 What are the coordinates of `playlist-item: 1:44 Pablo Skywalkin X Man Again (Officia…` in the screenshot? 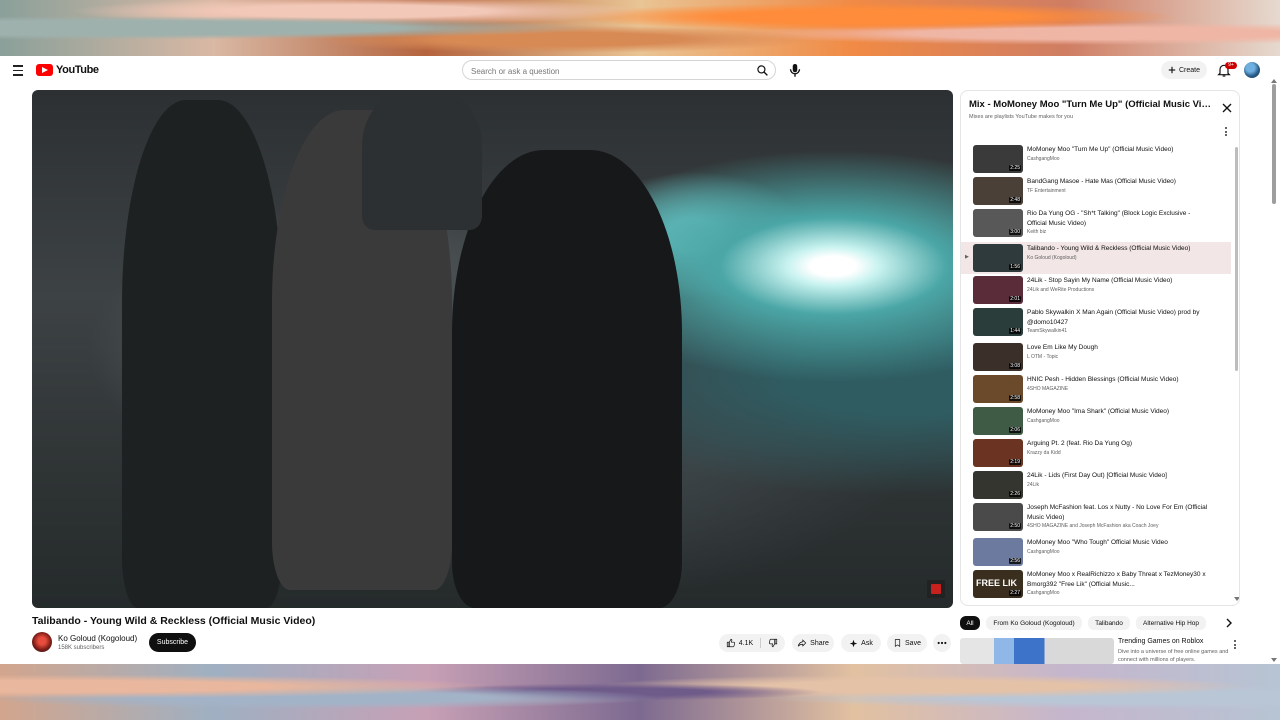 It's located at (1096, 322).